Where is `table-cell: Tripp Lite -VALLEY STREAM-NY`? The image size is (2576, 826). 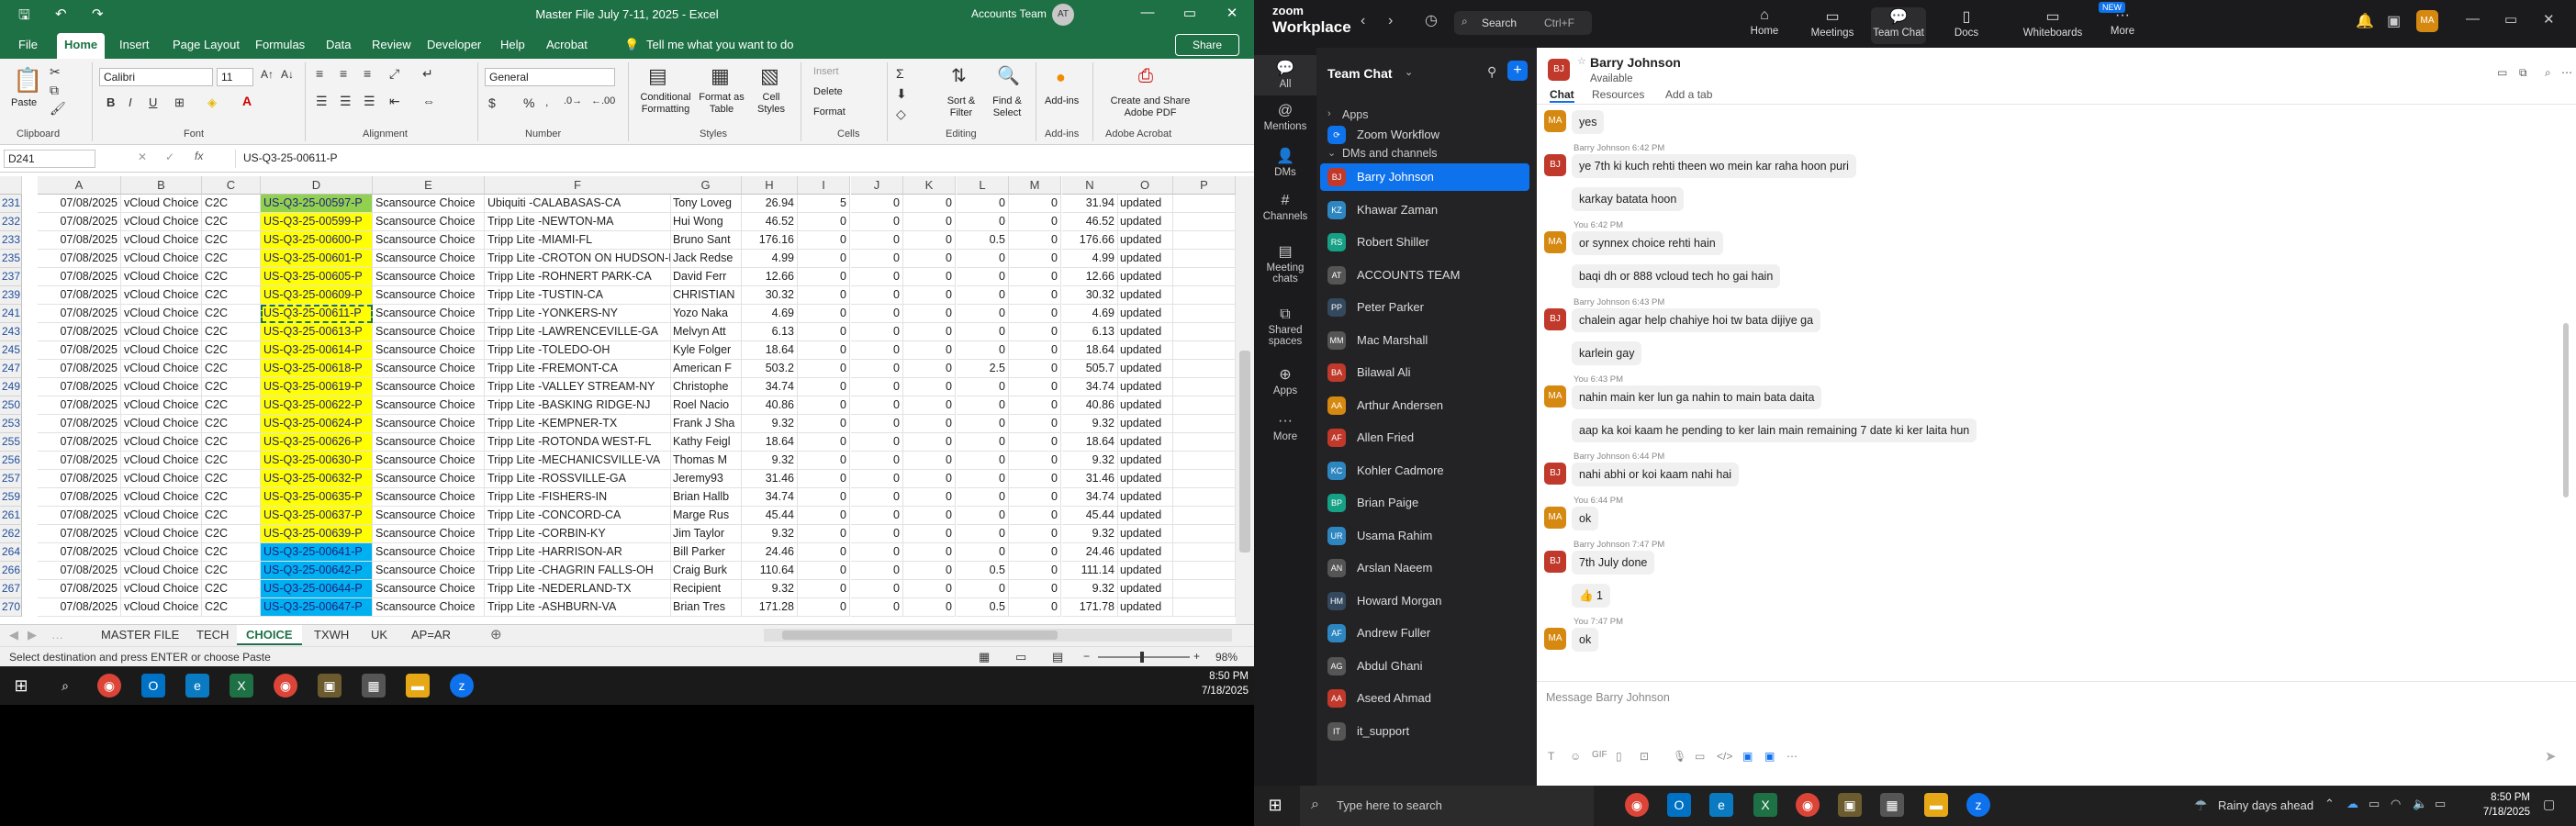
table-cell: Tripp Lite -VALLEY STREAM-NY is located at coordinates (578, 387).